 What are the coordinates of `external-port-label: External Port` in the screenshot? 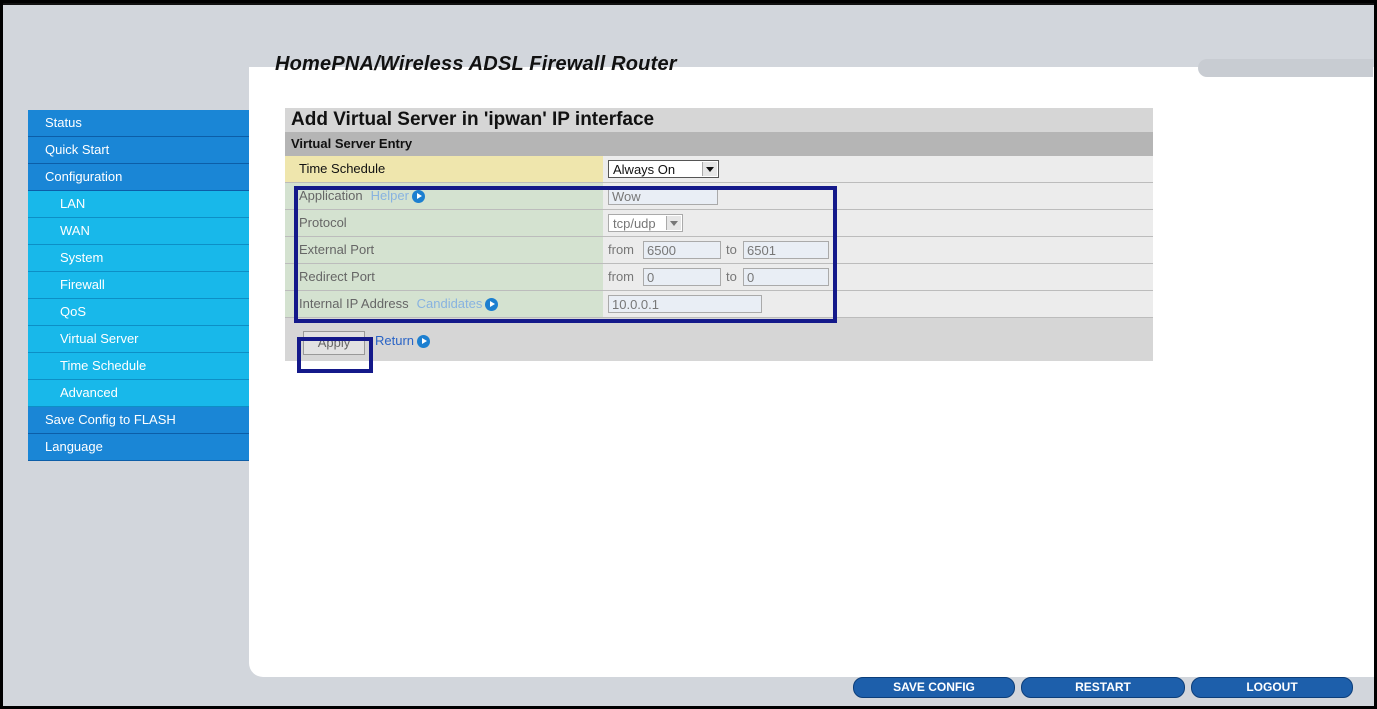 It's located at (444, 250).